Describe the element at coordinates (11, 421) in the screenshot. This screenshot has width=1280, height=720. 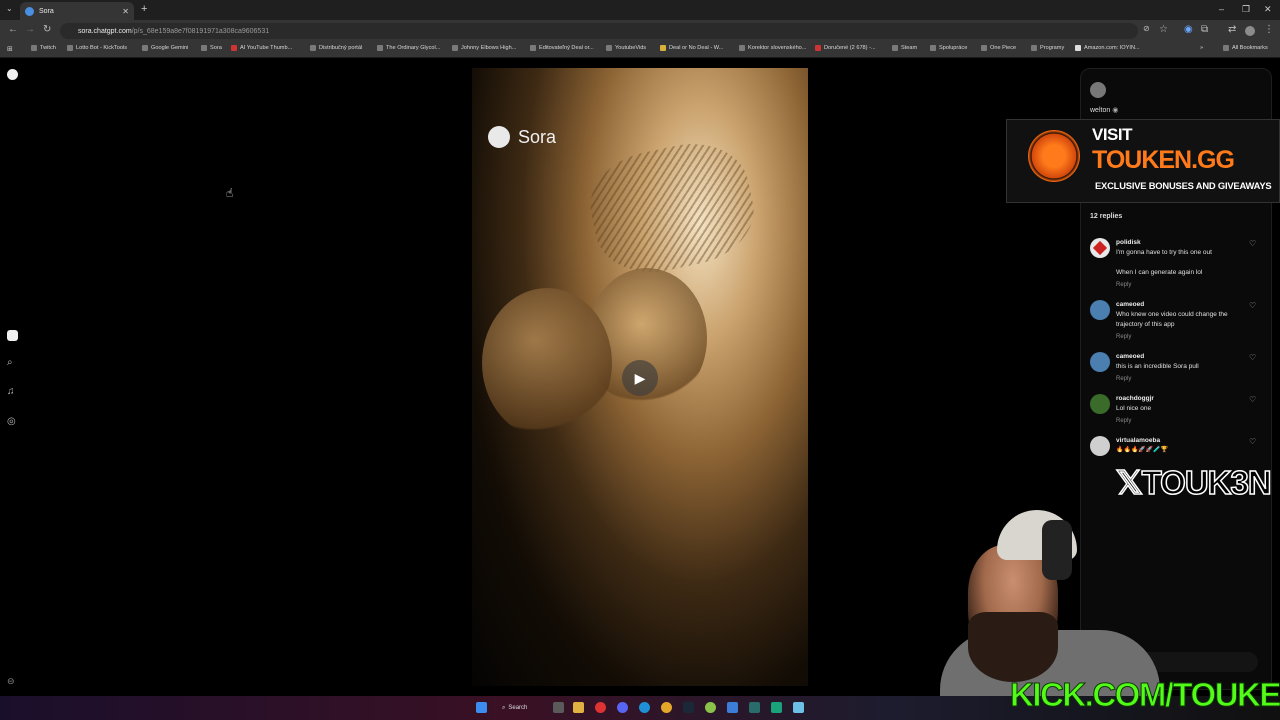
I see `profile-icon: ◎` at that location.